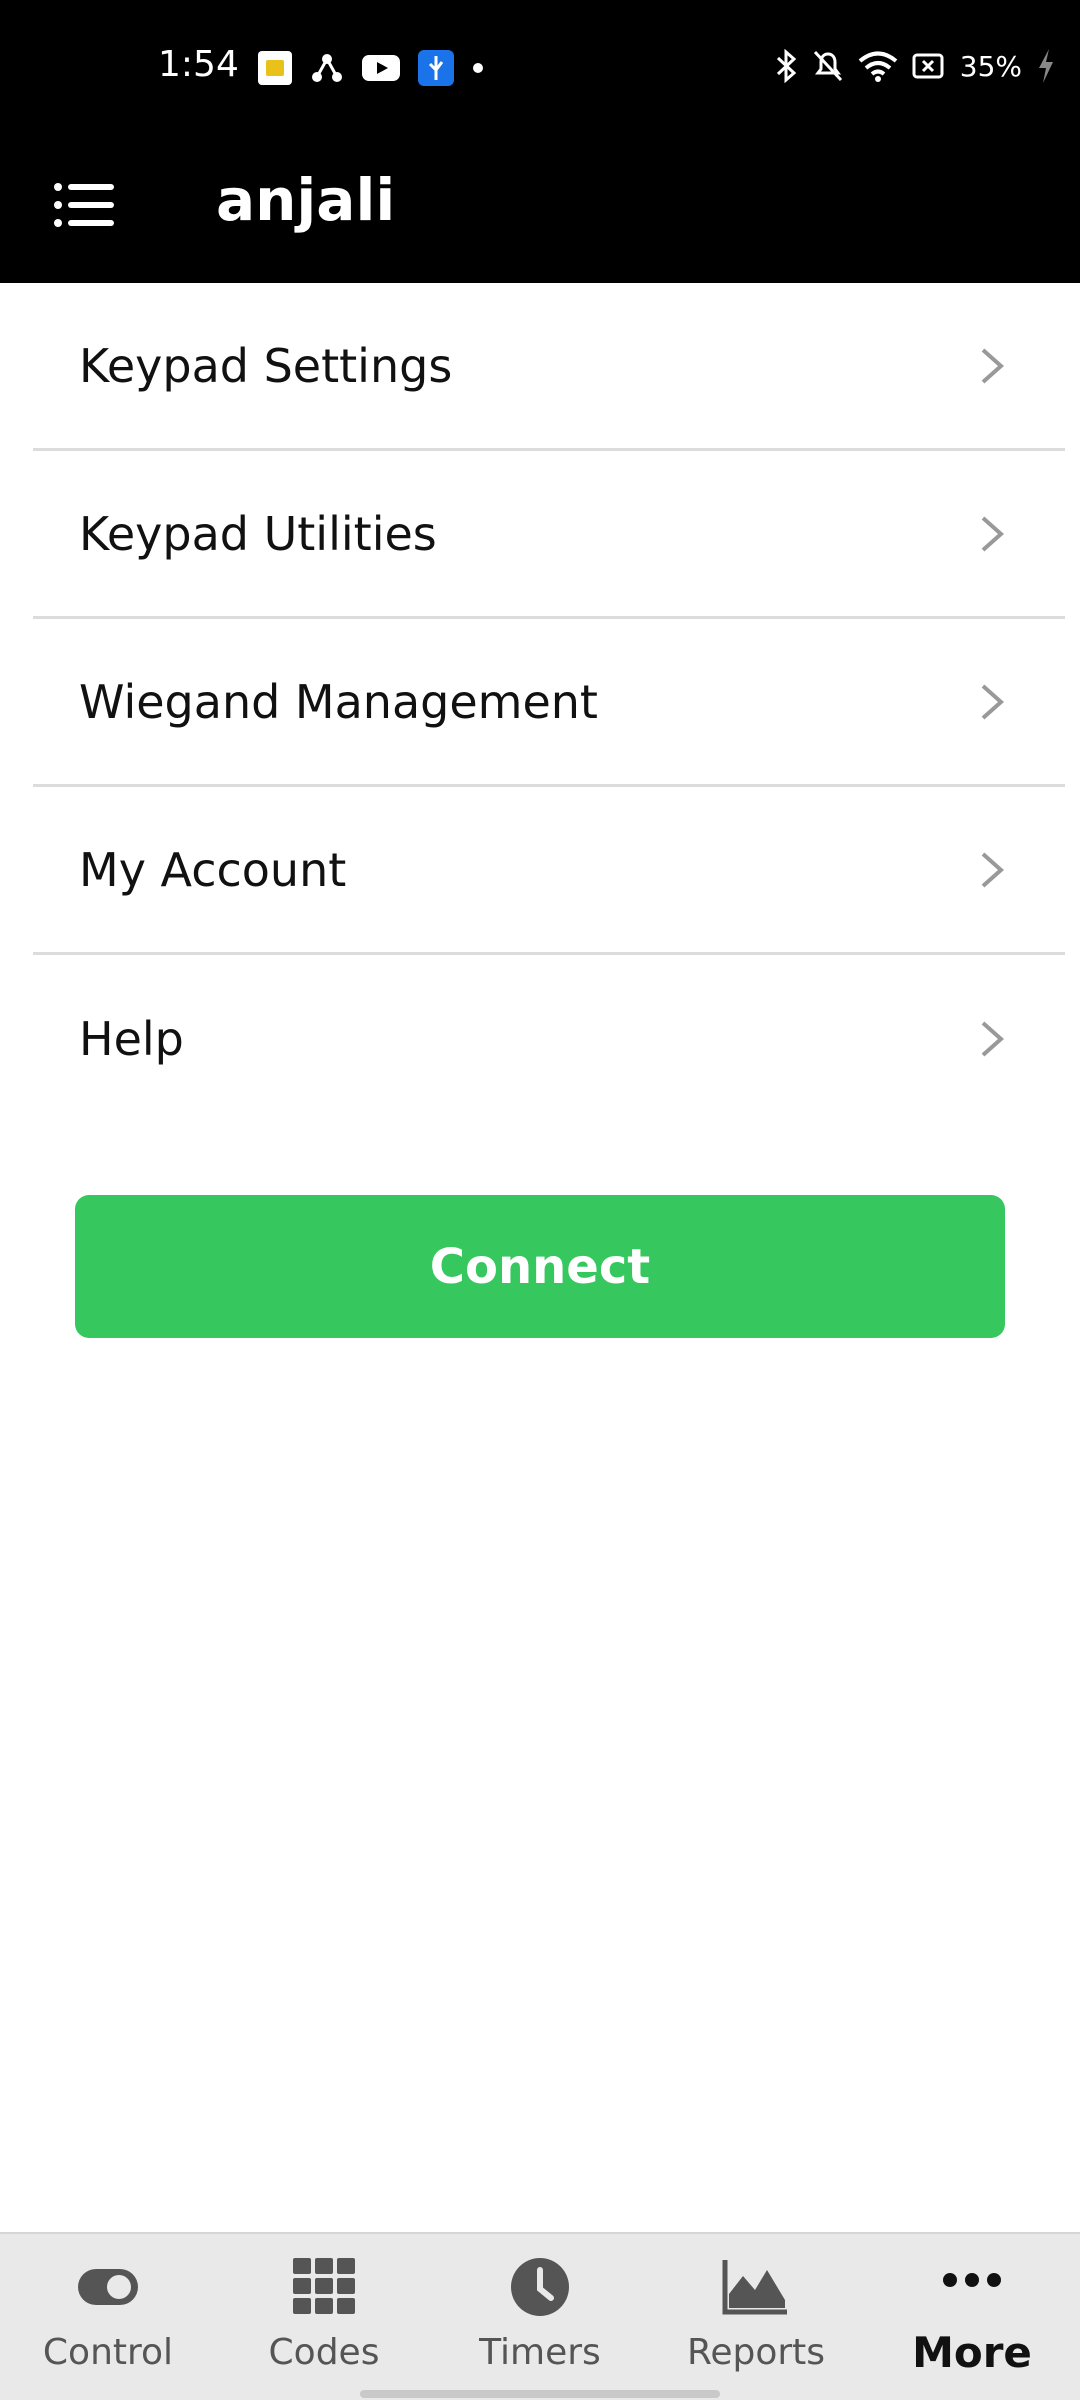 The width and height of the screenshot is (1080, 2402). What do you see at coordinates (306, 200) in the screenshot?
I see `page-title: anjali` at bounding box center [306, 200].